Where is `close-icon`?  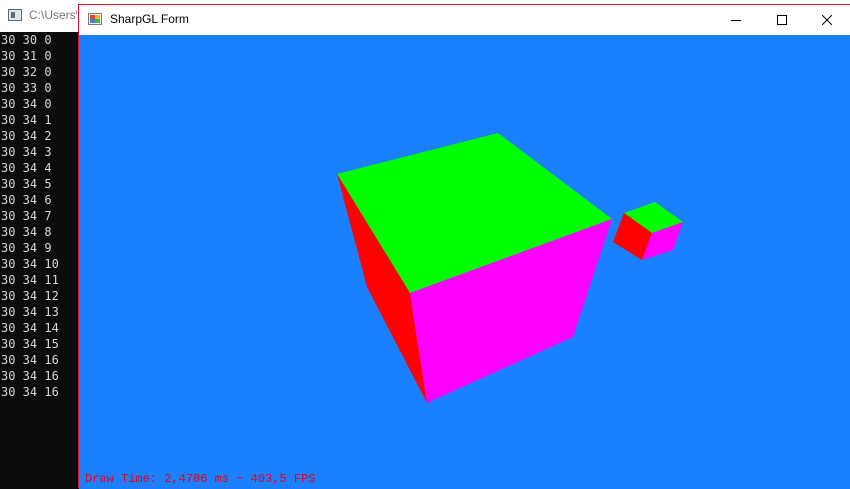
close-icon is located at coordinates (827, 20).